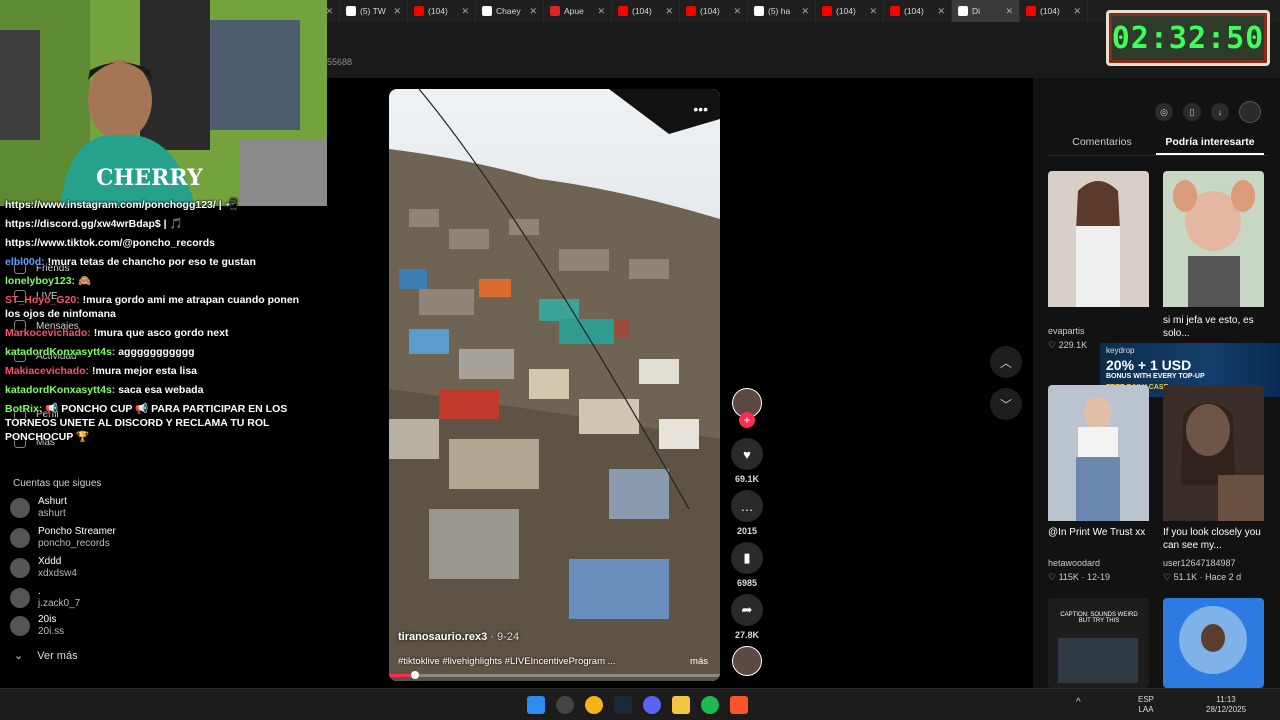  Describe the element at coordinates (699, 661) in the screenshot. I see `video-more-link: más` at that location.